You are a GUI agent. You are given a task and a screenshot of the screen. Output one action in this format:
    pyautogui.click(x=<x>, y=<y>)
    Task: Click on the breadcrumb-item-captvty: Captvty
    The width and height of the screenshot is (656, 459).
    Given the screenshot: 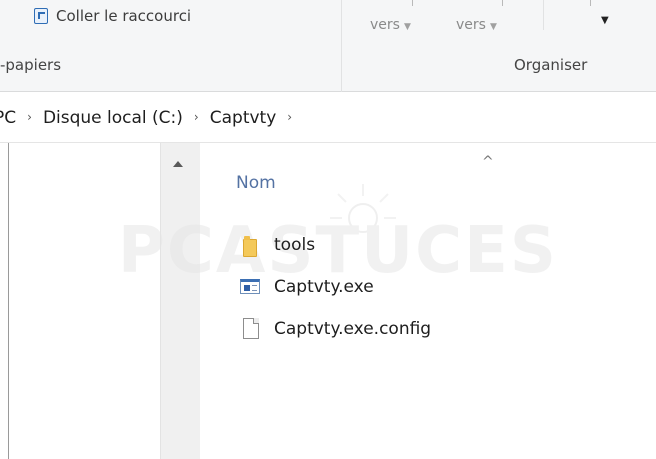 What is the action you would take?
    pyautogui.click(x=243, y=118)
    